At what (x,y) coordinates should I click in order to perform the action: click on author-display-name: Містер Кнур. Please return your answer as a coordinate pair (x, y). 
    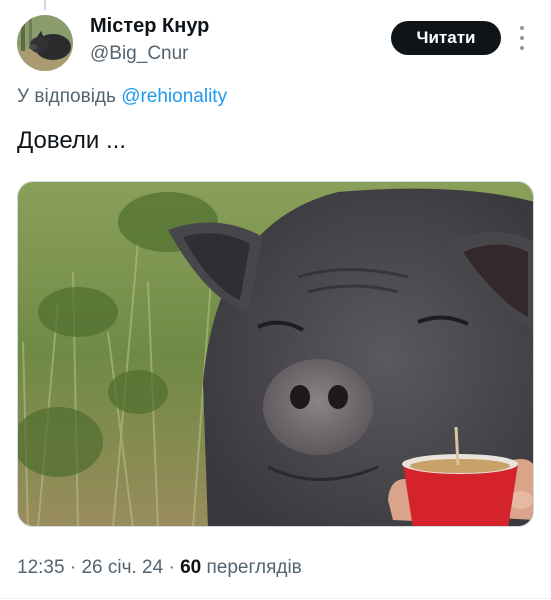
    Looking at the image, I should click on (149, 26).